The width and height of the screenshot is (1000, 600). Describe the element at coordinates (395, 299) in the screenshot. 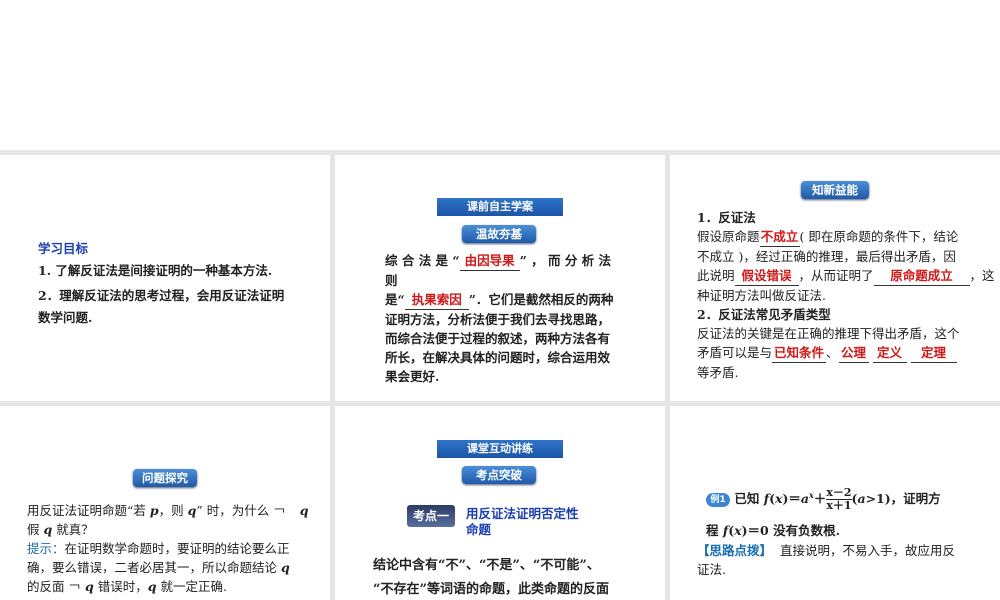

I see `review-text: 是“` at that location.